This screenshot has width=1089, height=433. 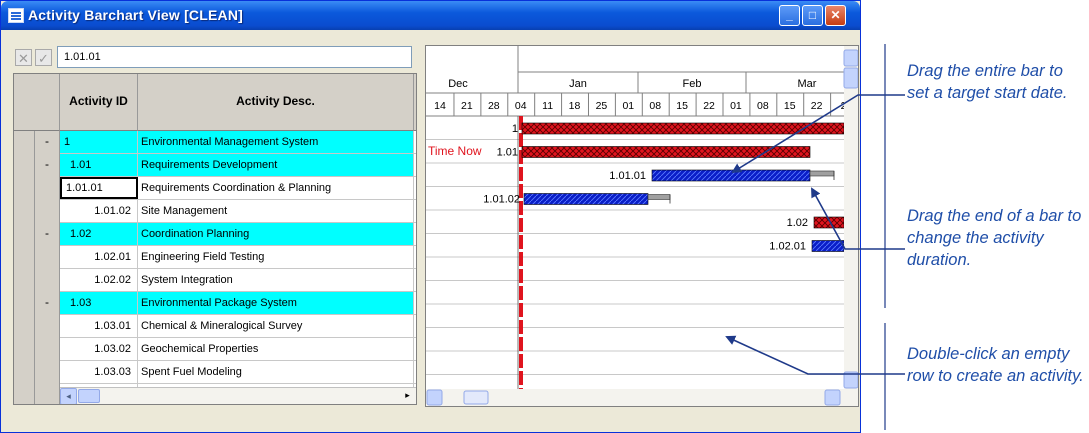 What do you see at coordinates (835, 15) in the screenshot?
I see `close-button: ✕` at bounding box center [835, 15].